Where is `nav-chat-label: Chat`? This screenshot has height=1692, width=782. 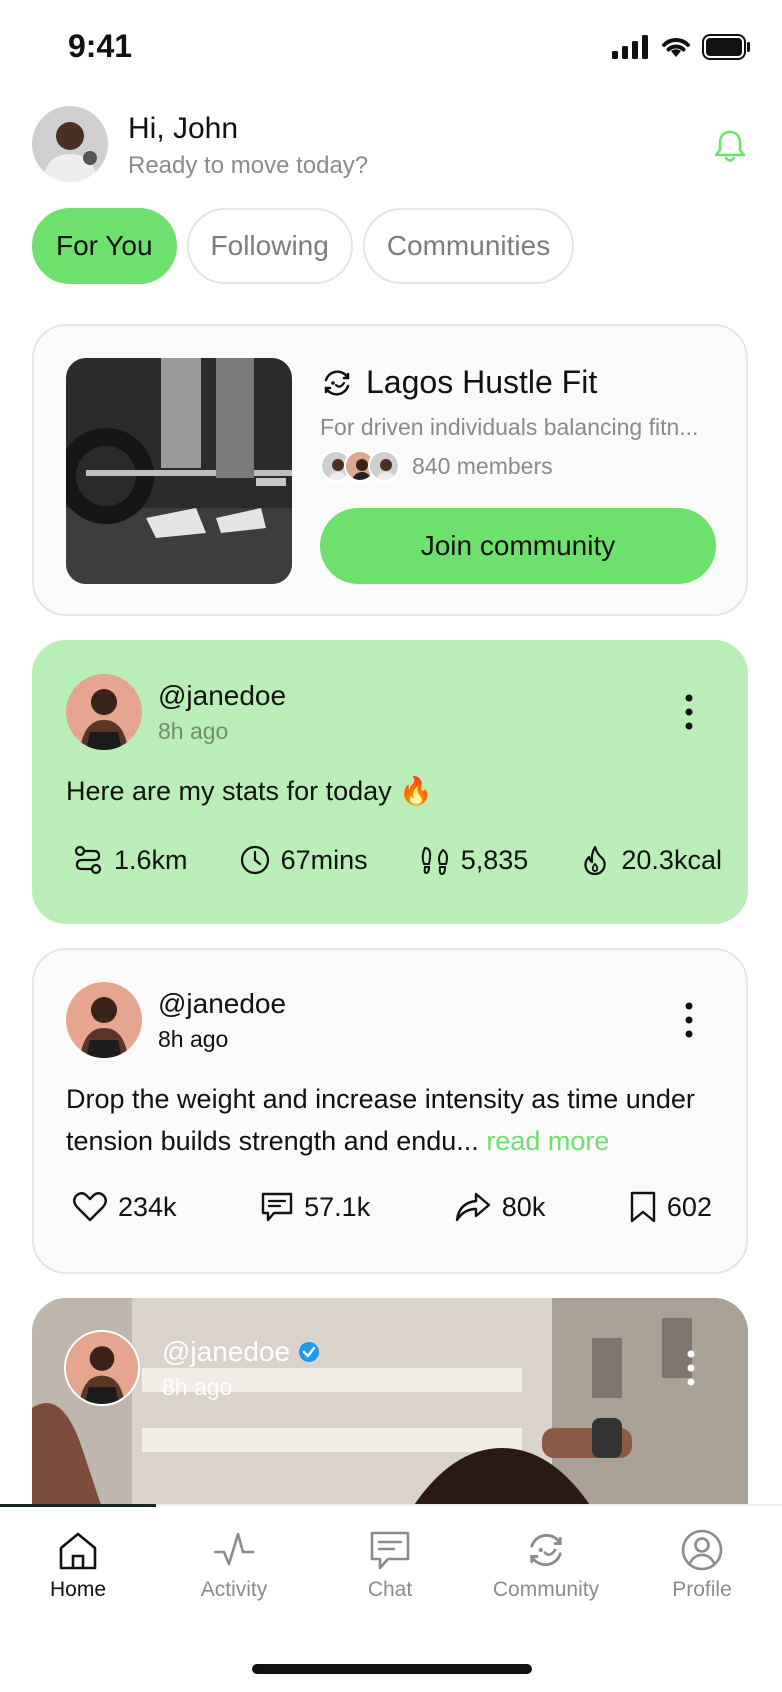 nav-chat-label: Chat is located at coordinates (390, 1589).